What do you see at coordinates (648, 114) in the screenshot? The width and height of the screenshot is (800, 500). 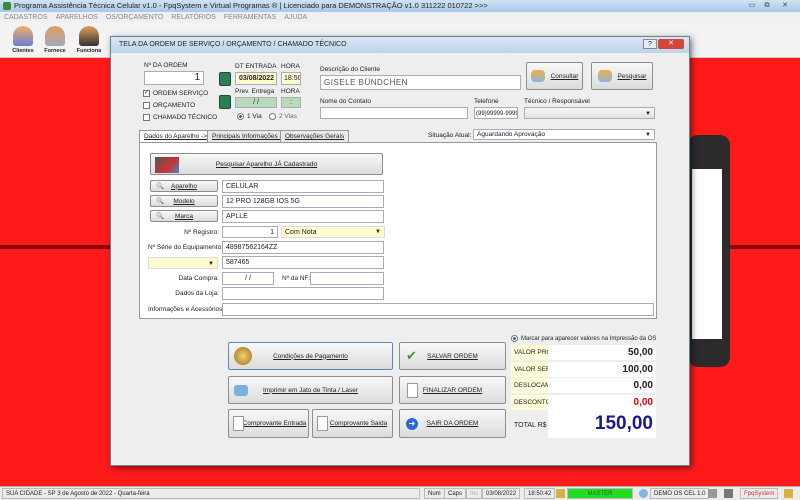 I see `chevron-down-icon: ▼` at bounding box center [648, 114].